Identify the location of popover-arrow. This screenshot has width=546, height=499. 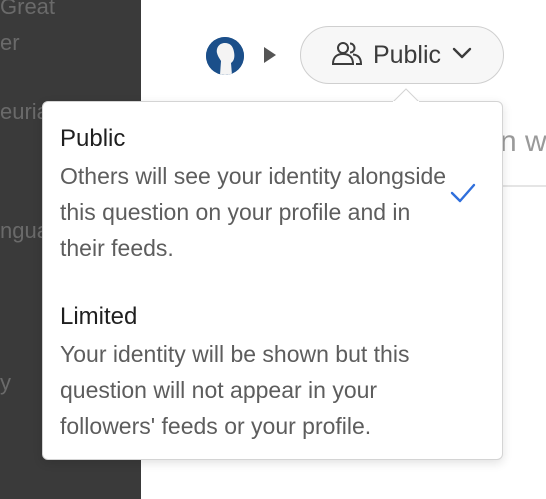
(406, 95).